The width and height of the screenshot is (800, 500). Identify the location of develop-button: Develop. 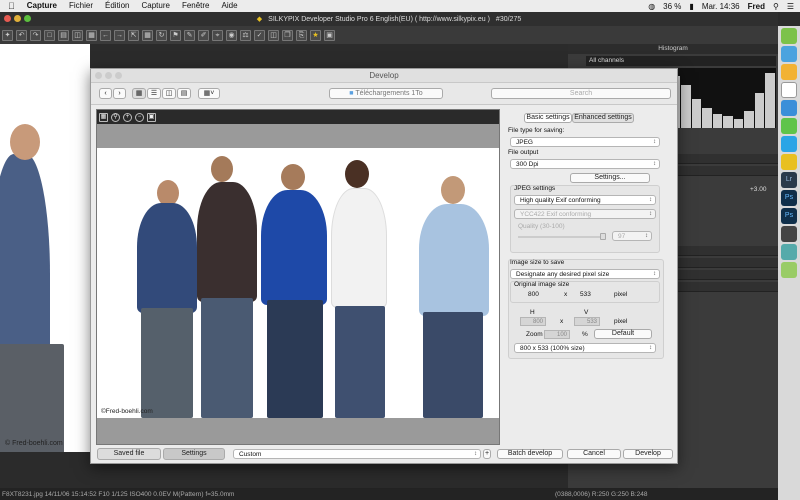
(648, 454).